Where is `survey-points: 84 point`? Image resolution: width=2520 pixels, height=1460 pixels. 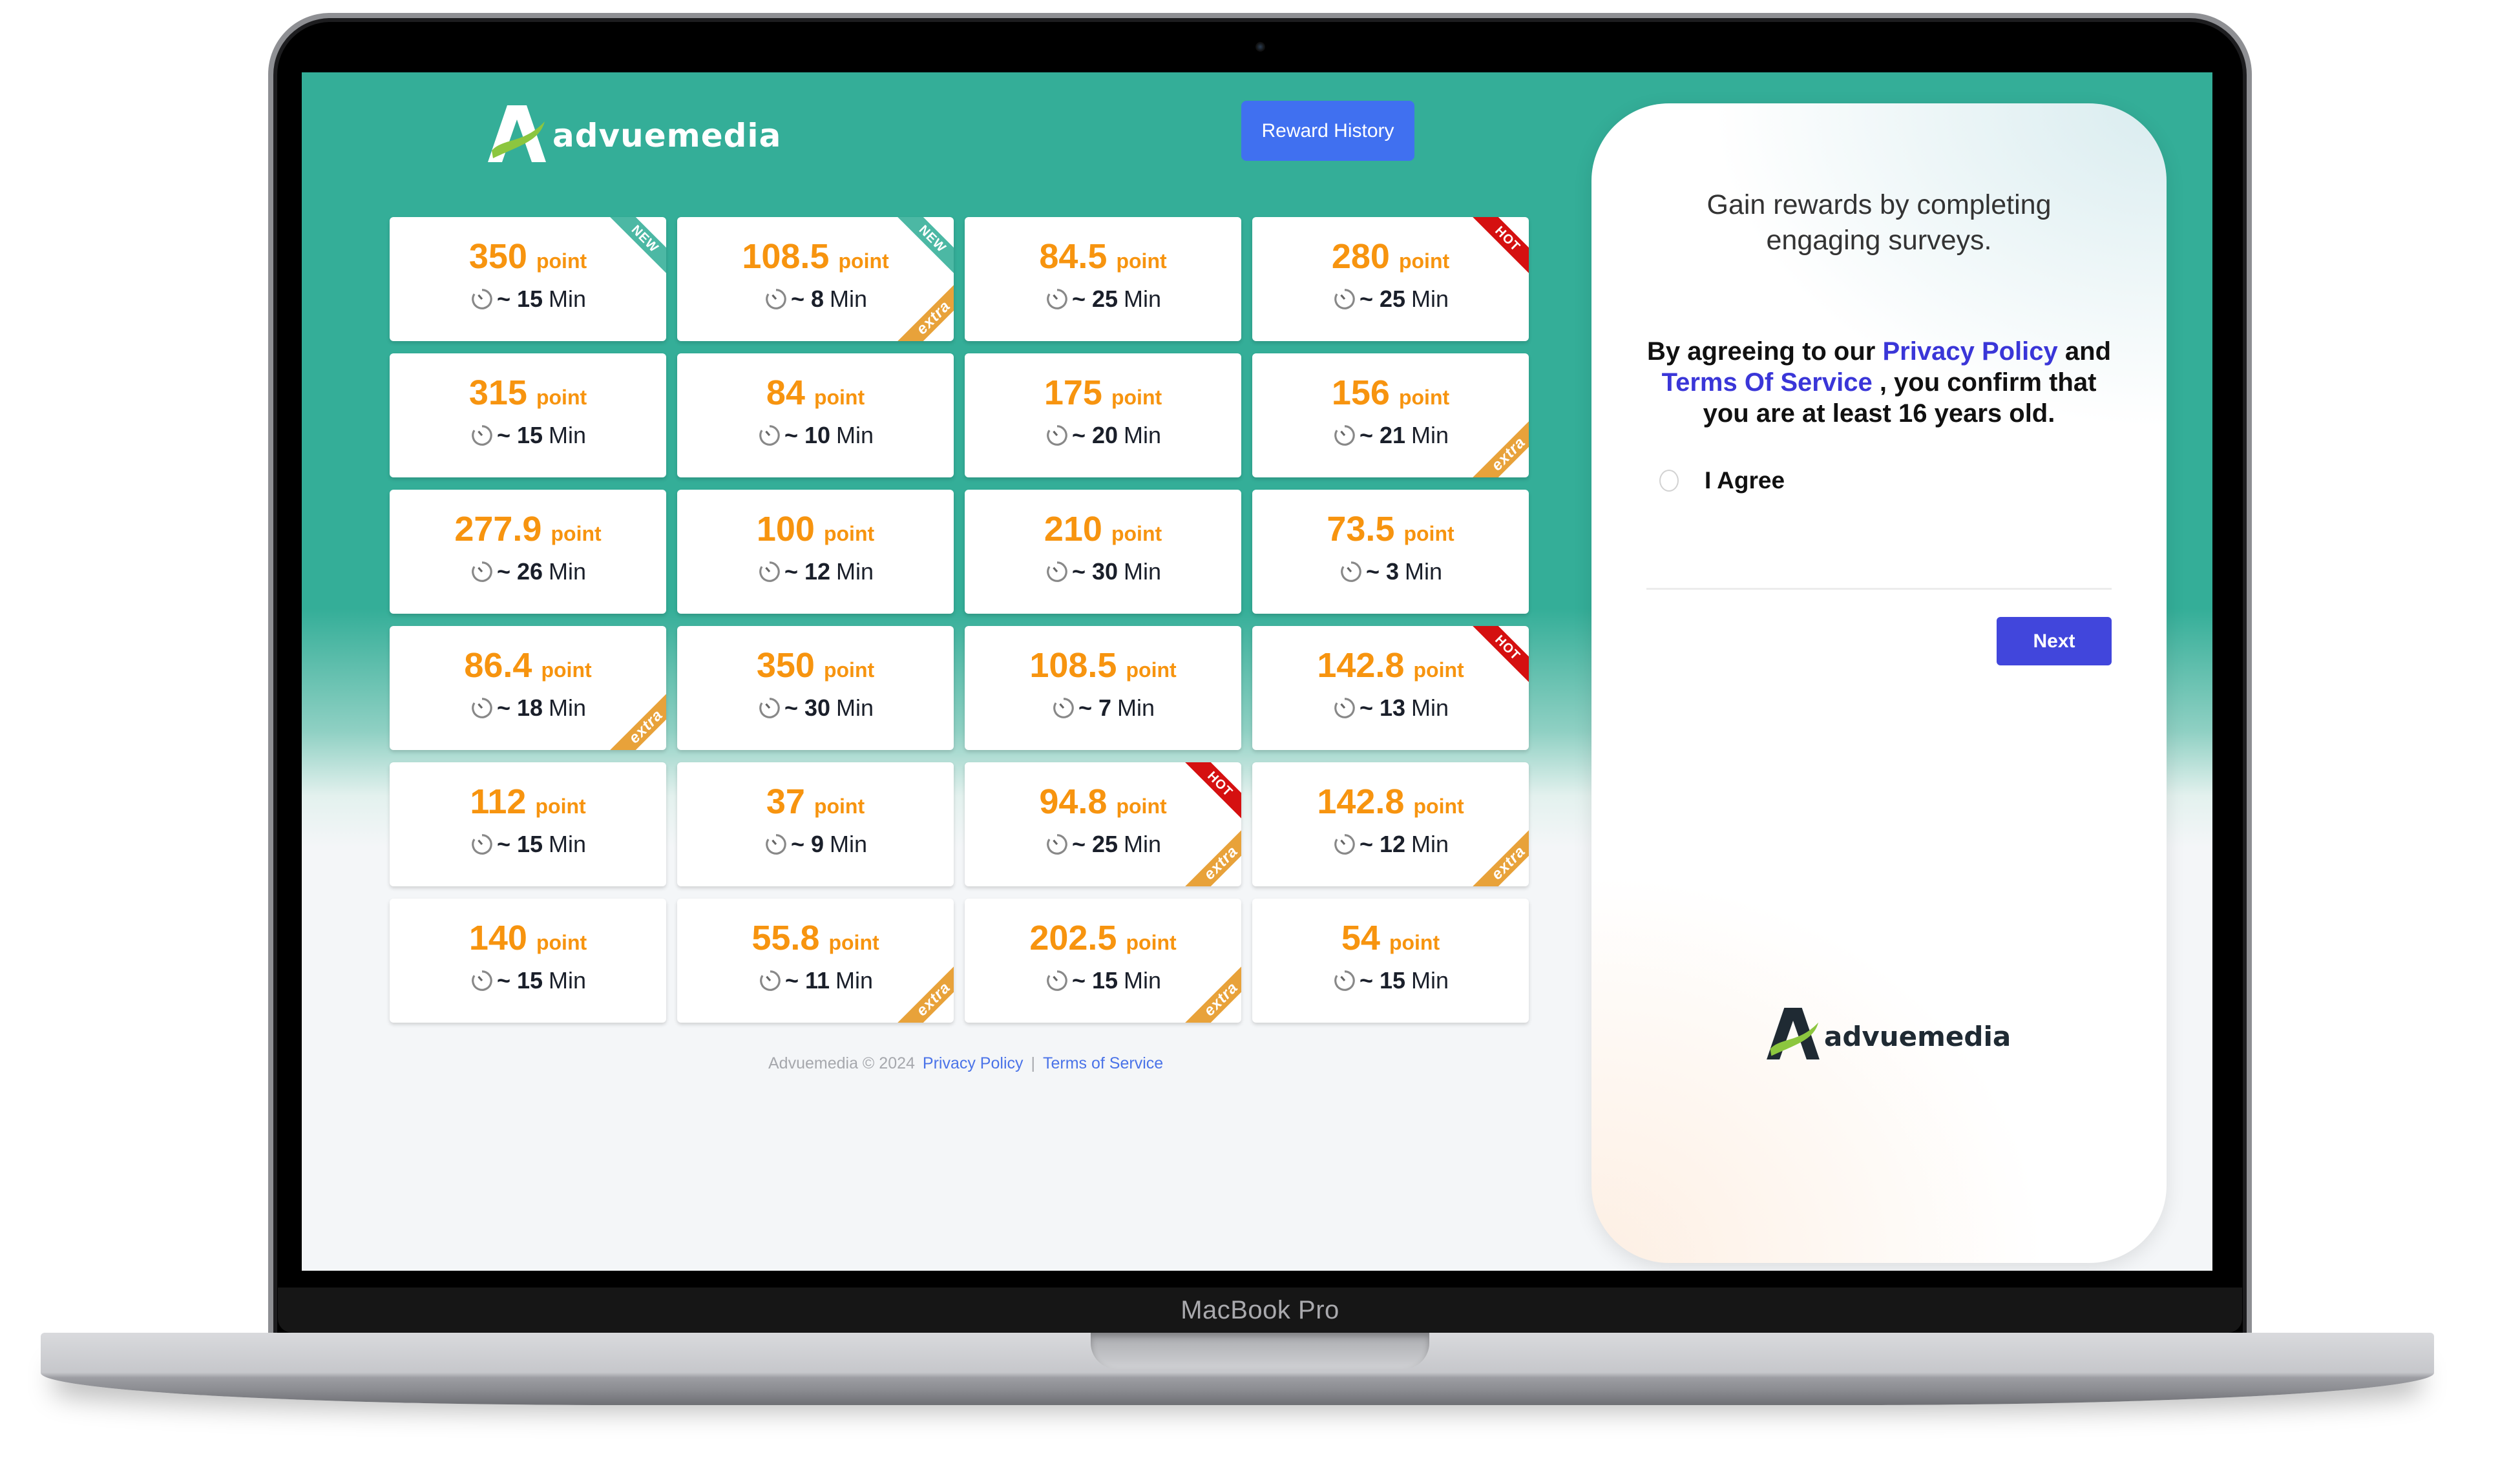 survey-points: 84 point is located at coordinates (816, 393).